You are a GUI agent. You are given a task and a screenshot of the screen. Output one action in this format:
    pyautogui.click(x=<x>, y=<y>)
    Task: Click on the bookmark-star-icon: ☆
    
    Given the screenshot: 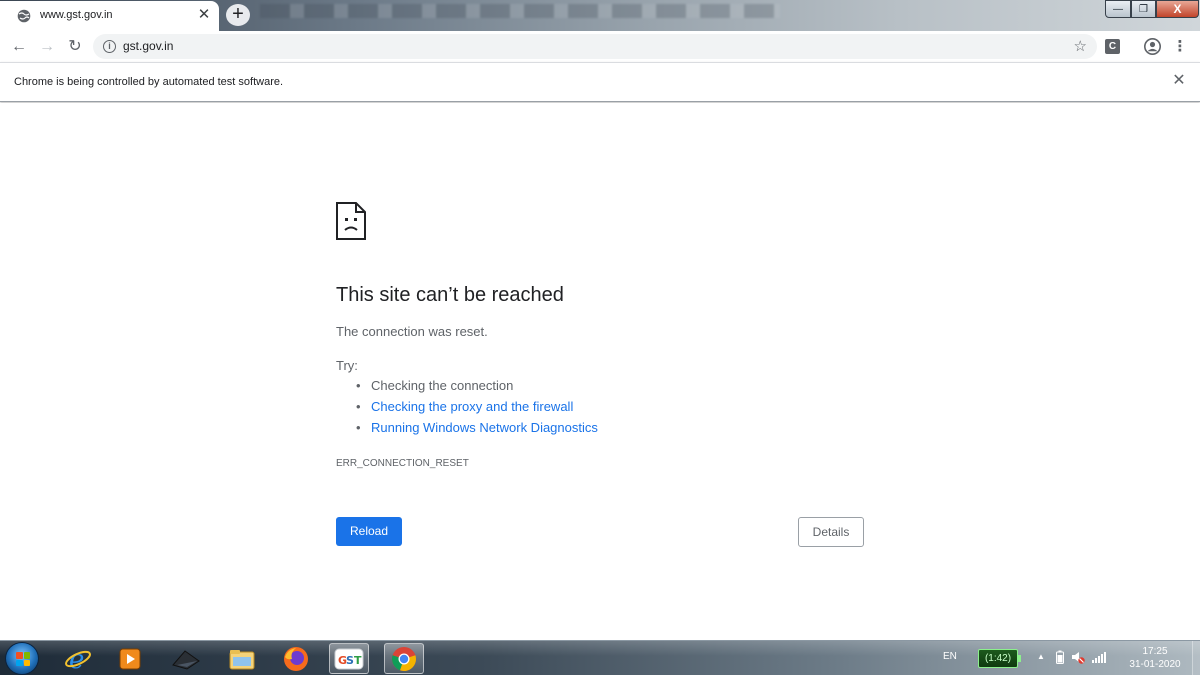 What is the action you would take?
    pyautogui.click(x=1080, y=46)
    